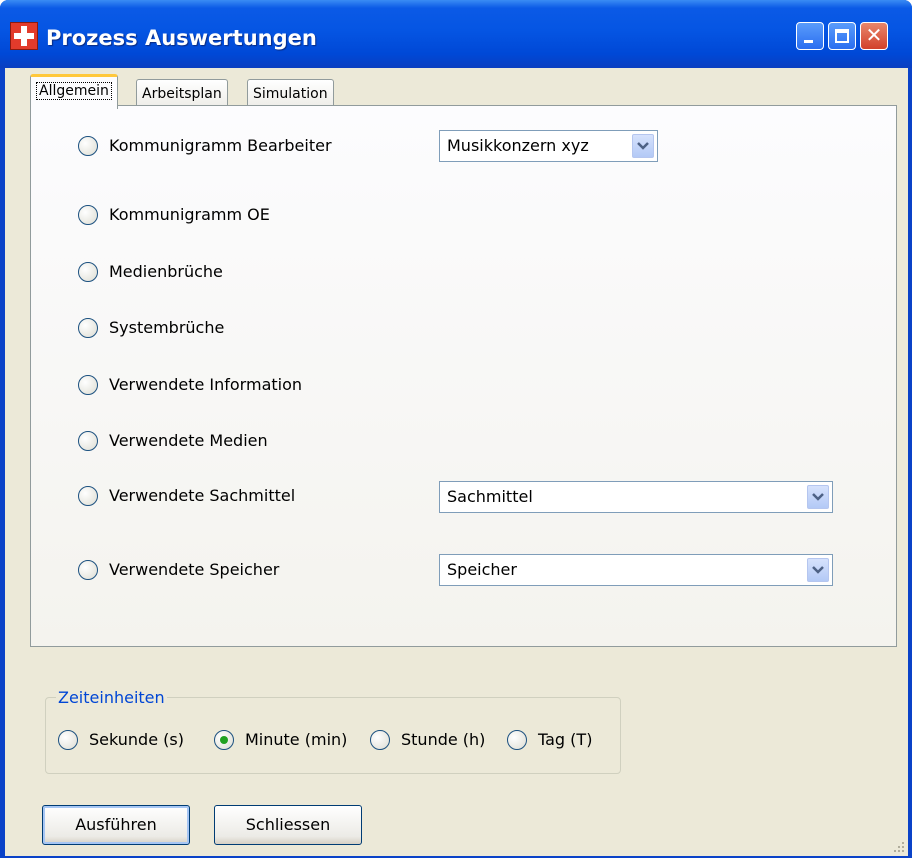 The width and height of the screenshot is (912, 858). I want to click on maximize-icon, so click(842, 36).